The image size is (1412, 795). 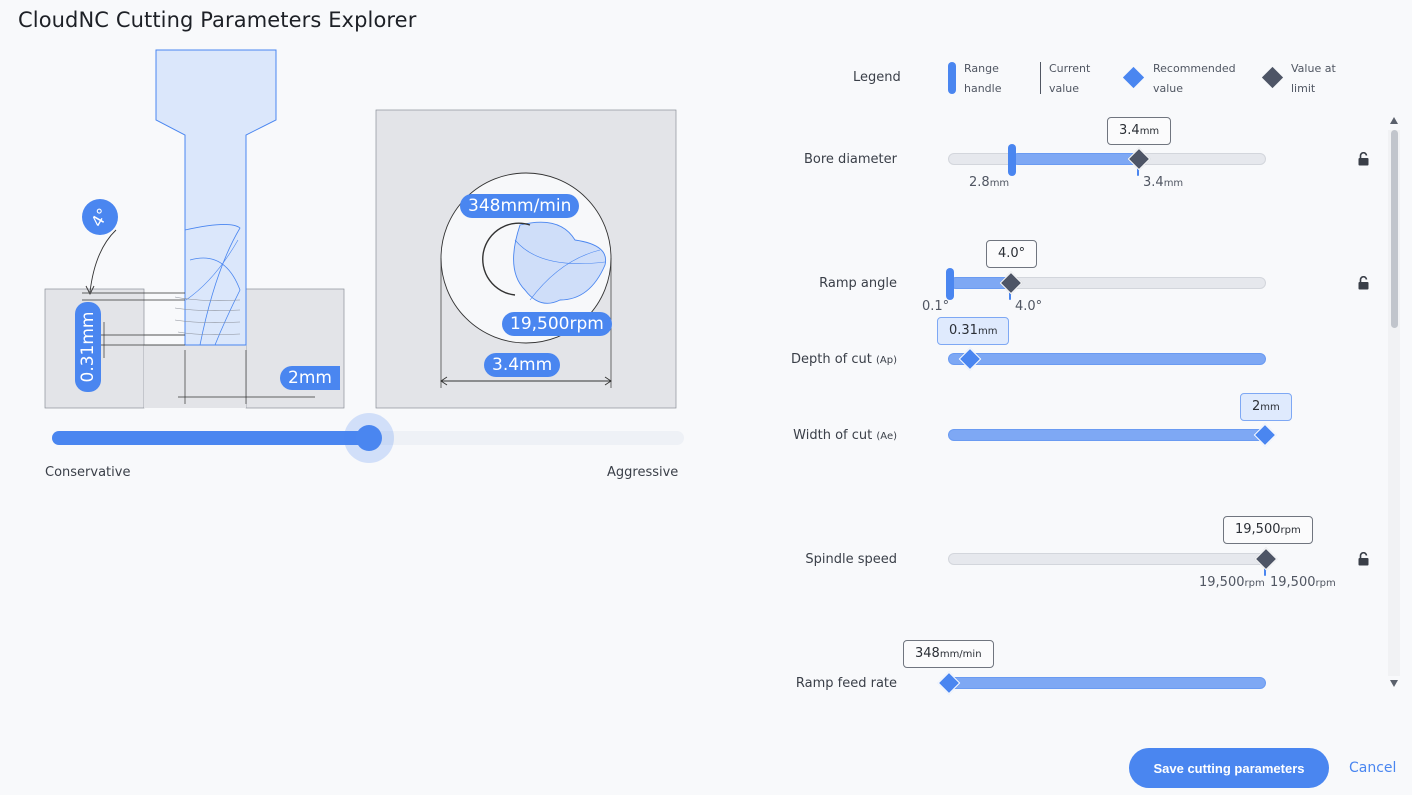 What do you see at coordinates (850, 159) in the screenshot?
I see `bore-diameter-label: Bore diameter` at bounding box center [850, 159].